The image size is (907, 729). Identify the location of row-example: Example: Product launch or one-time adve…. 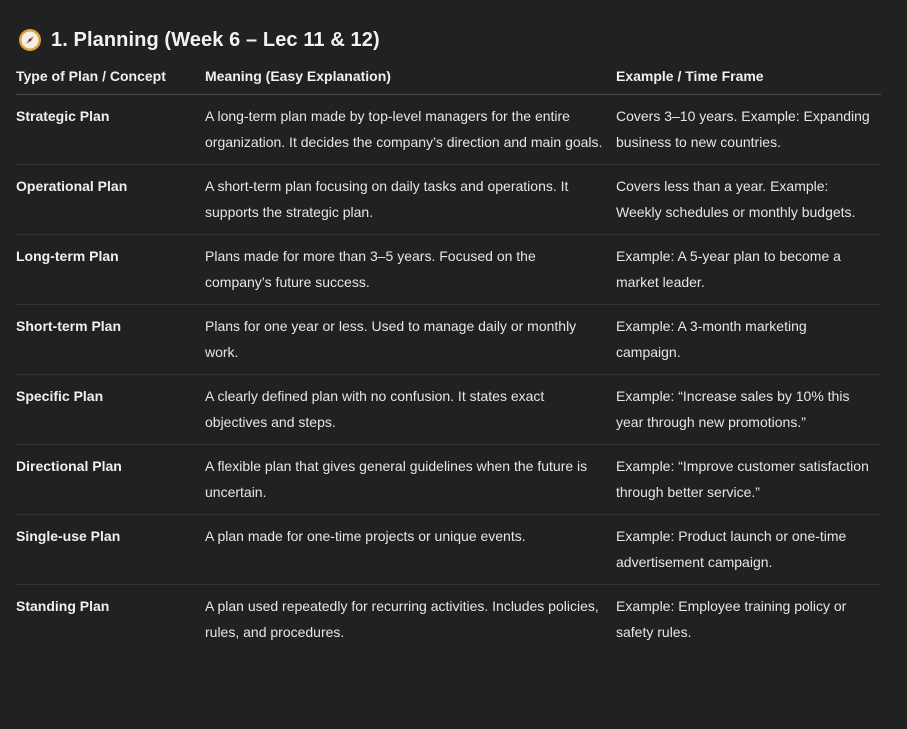
(748, 549).